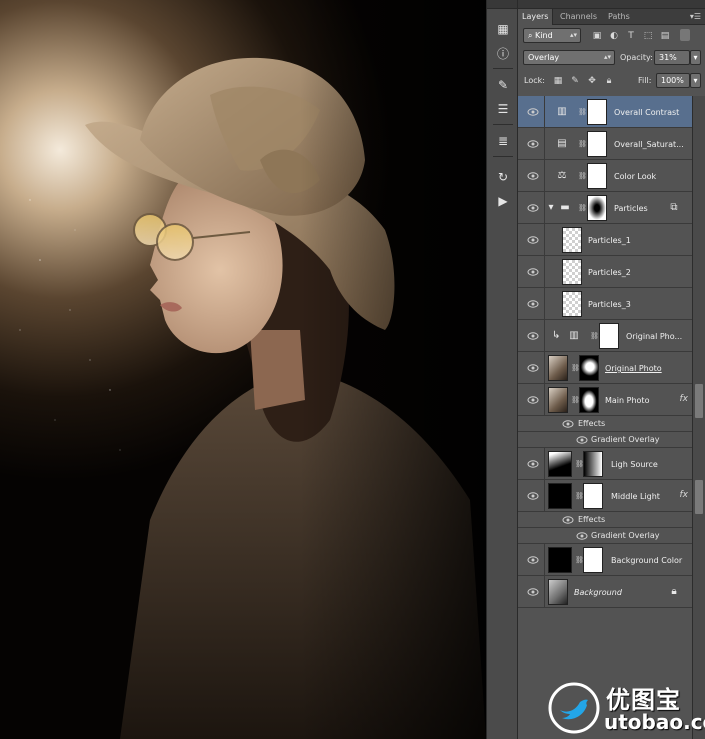  I want to click on panel-collapse-bar, so click(611, 4).